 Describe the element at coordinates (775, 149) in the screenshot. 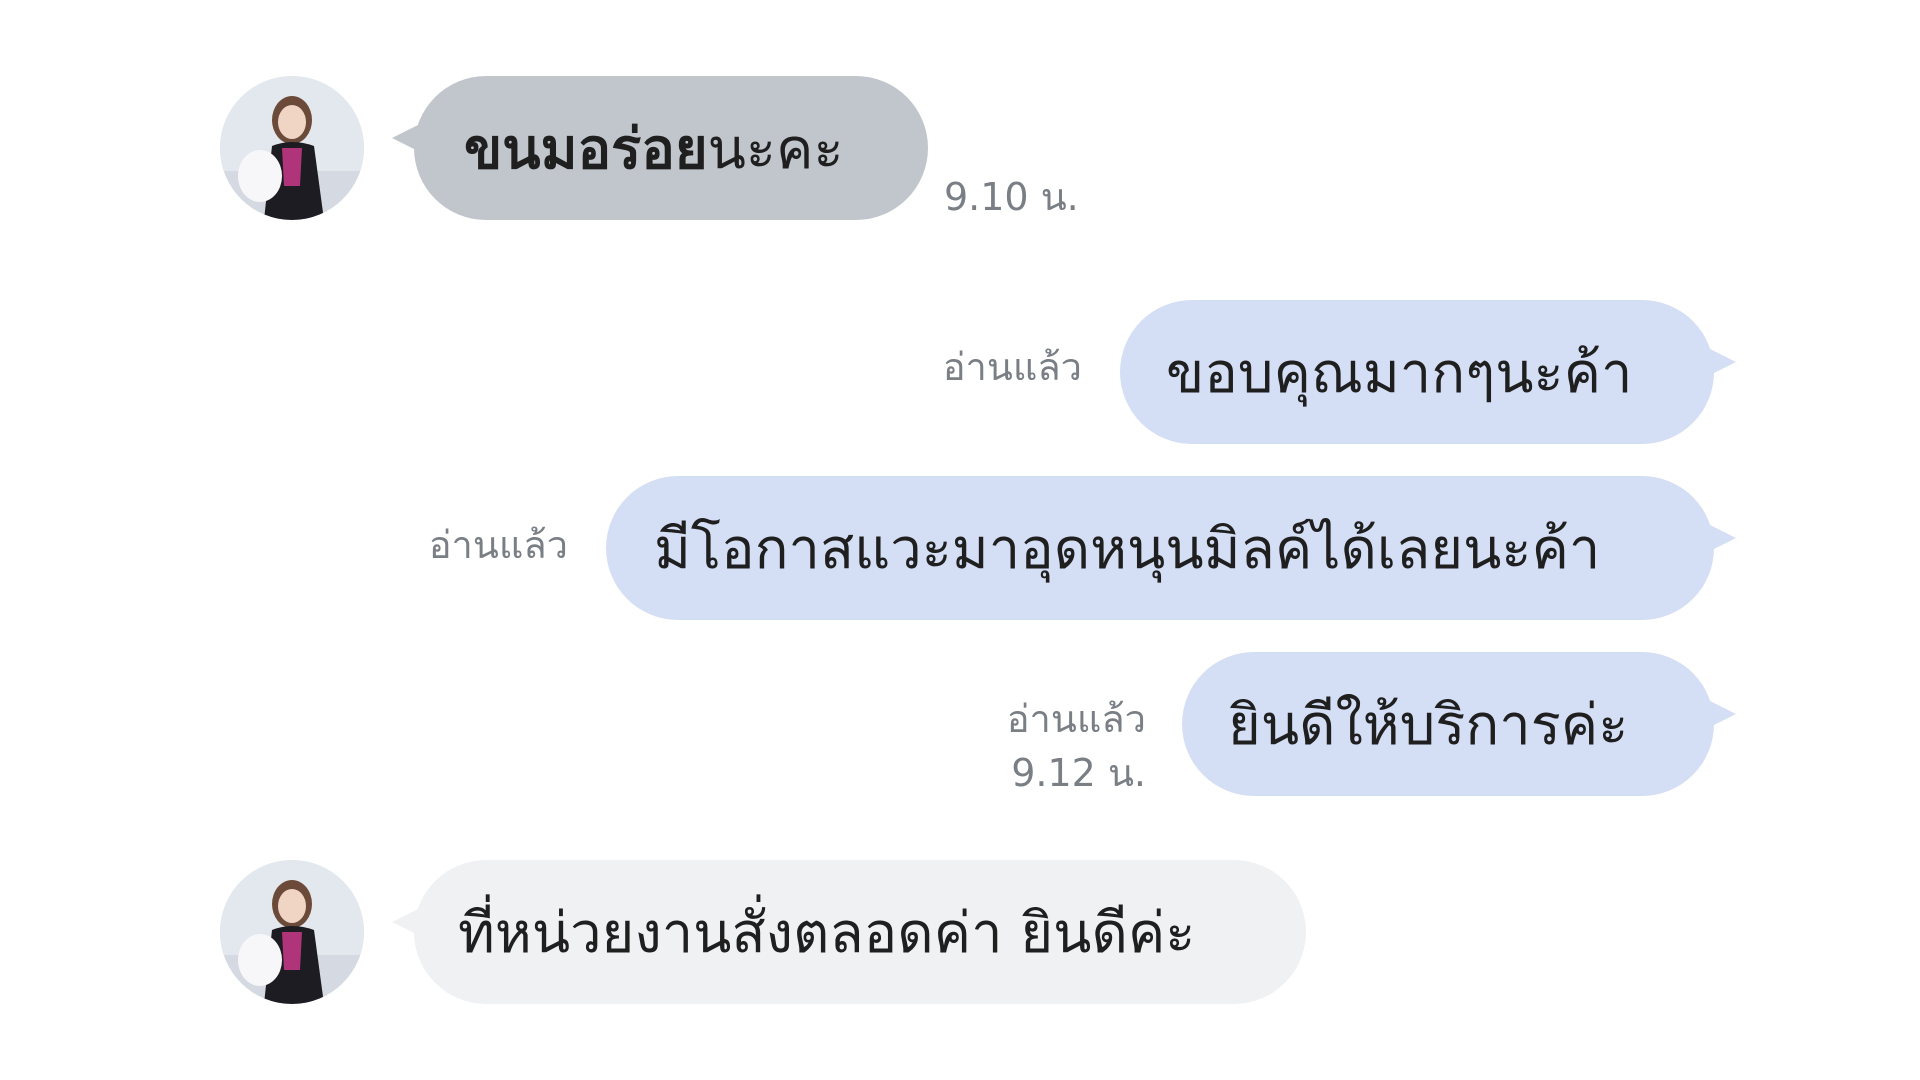

I see `message-text-rest: นะคะ` at that location.